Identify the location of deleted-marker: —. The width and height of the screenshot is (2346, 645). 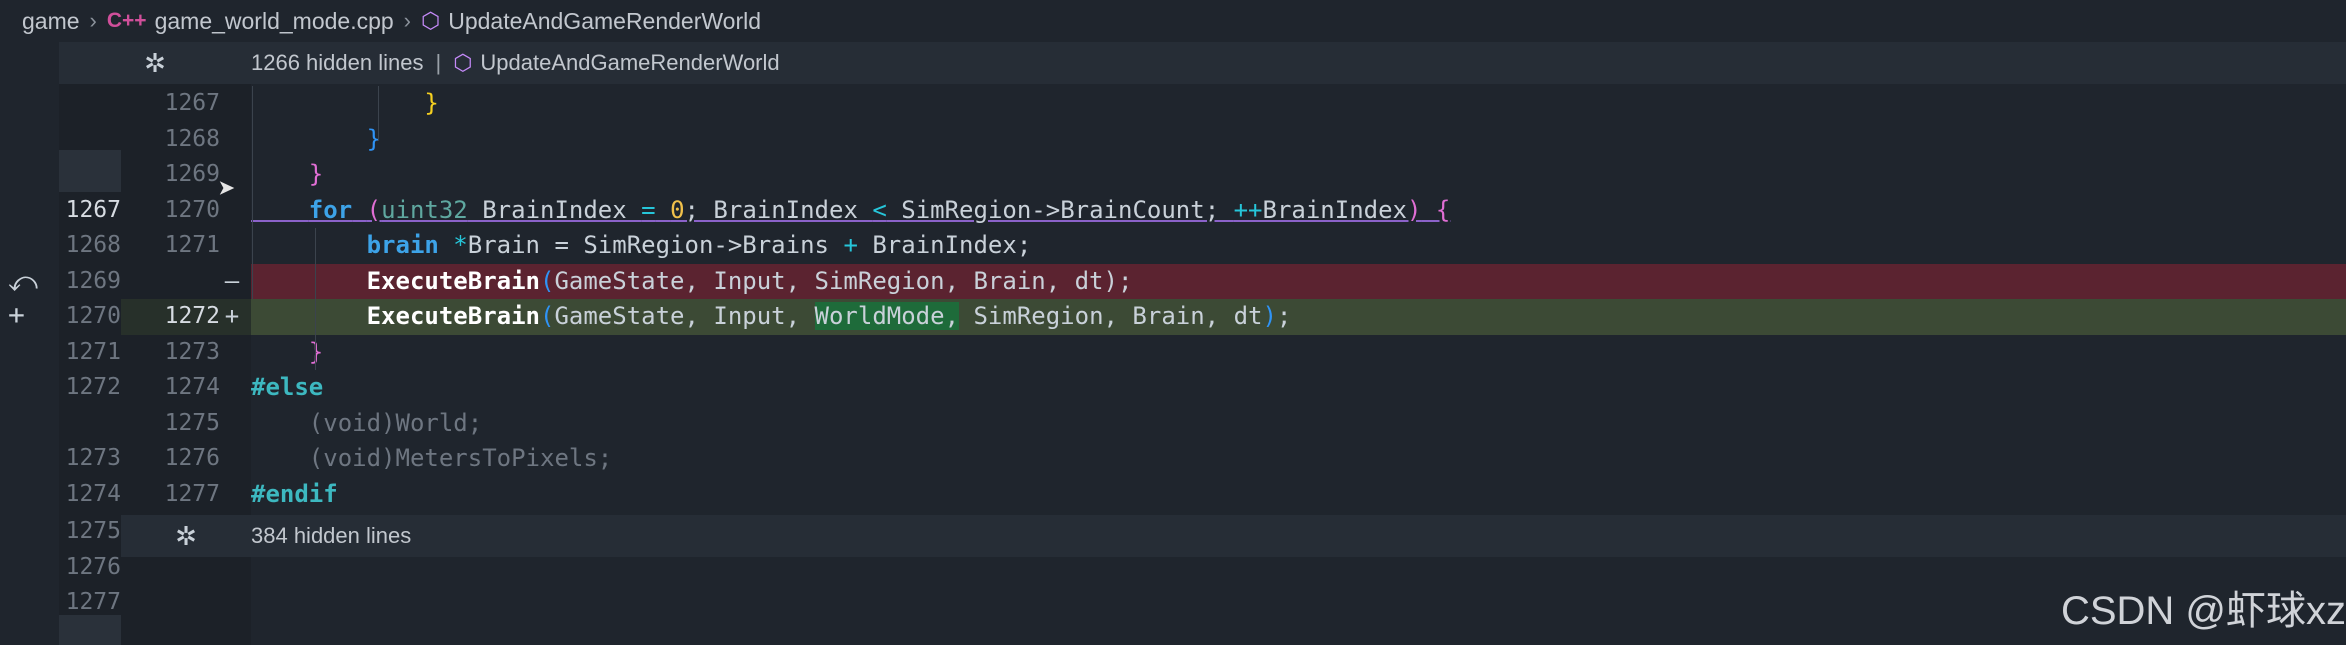
(232, 280).